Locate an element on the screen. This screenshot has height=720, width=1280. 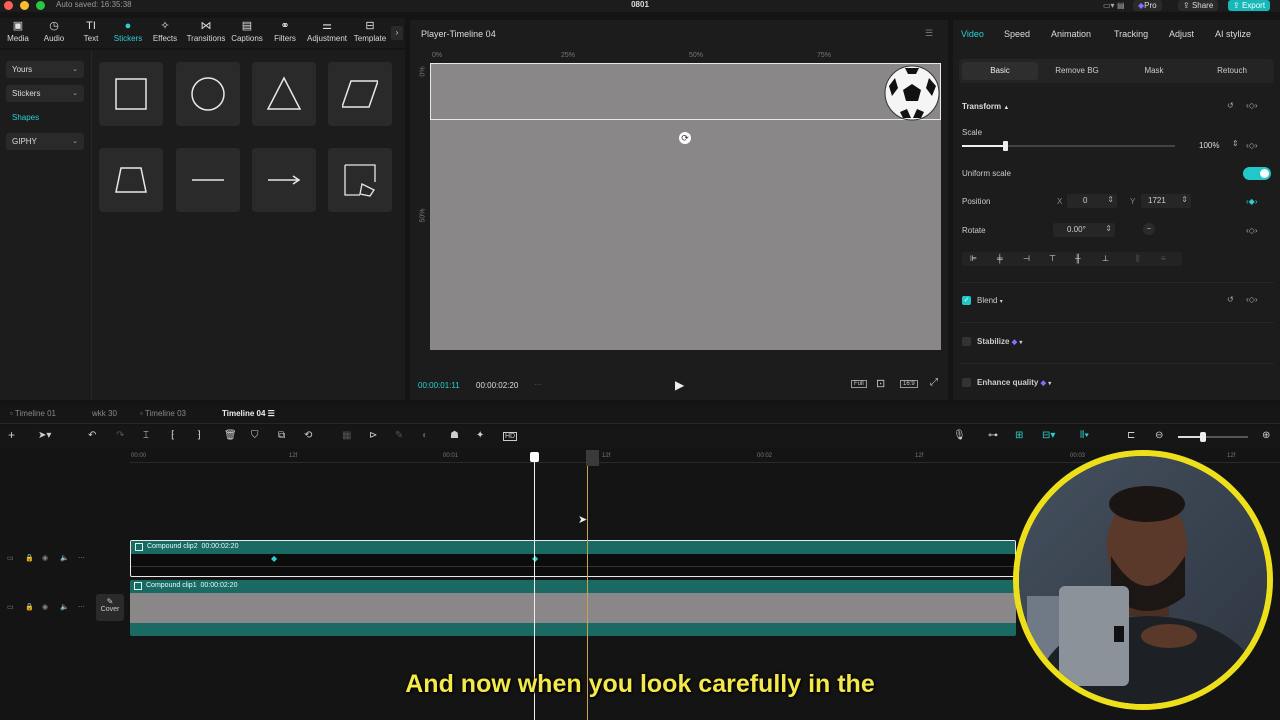
shield-icon: ⛉ is located at coordinates (255, 435).